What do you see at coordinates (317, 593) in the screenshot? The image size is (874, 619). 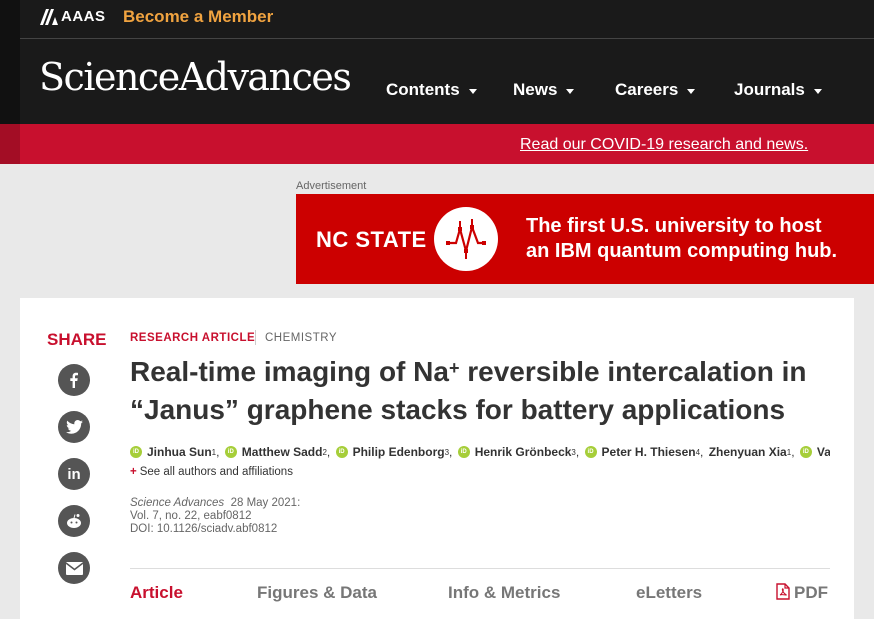 I see `tab-figures-data: Figures & Data` at bounding box center [317, 593].